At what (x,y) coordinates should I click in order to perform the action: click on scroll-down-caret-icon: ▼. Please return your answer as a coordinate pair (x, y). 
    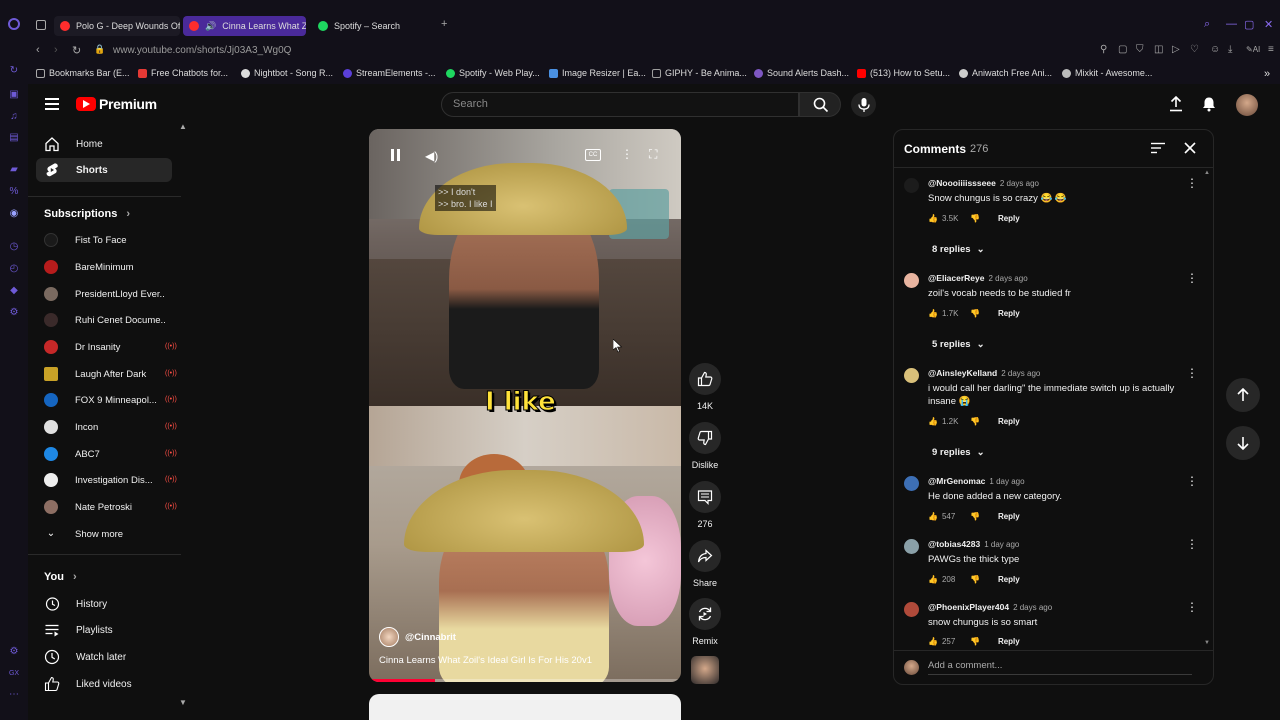
    Looking at the image, I should click on (1207, 643).